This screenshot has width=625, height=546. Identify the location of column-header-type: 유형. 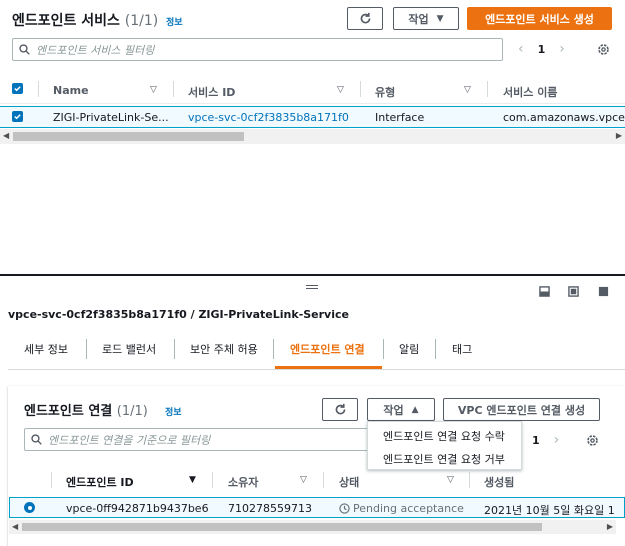
(385, 92).